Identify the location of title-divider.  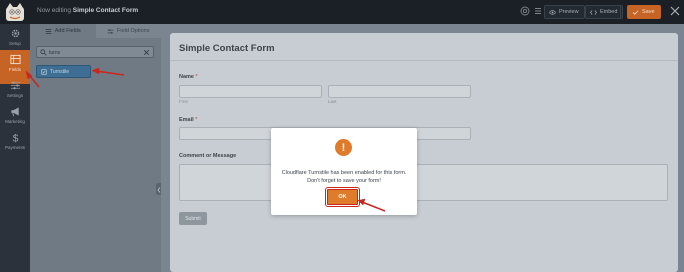
(424, 60).